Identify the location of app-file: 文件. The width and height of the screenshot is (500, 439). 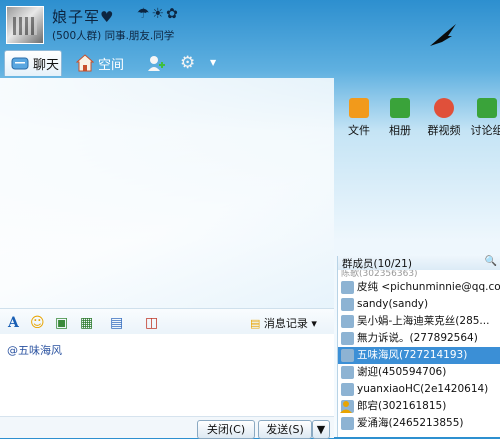
(359, 118).